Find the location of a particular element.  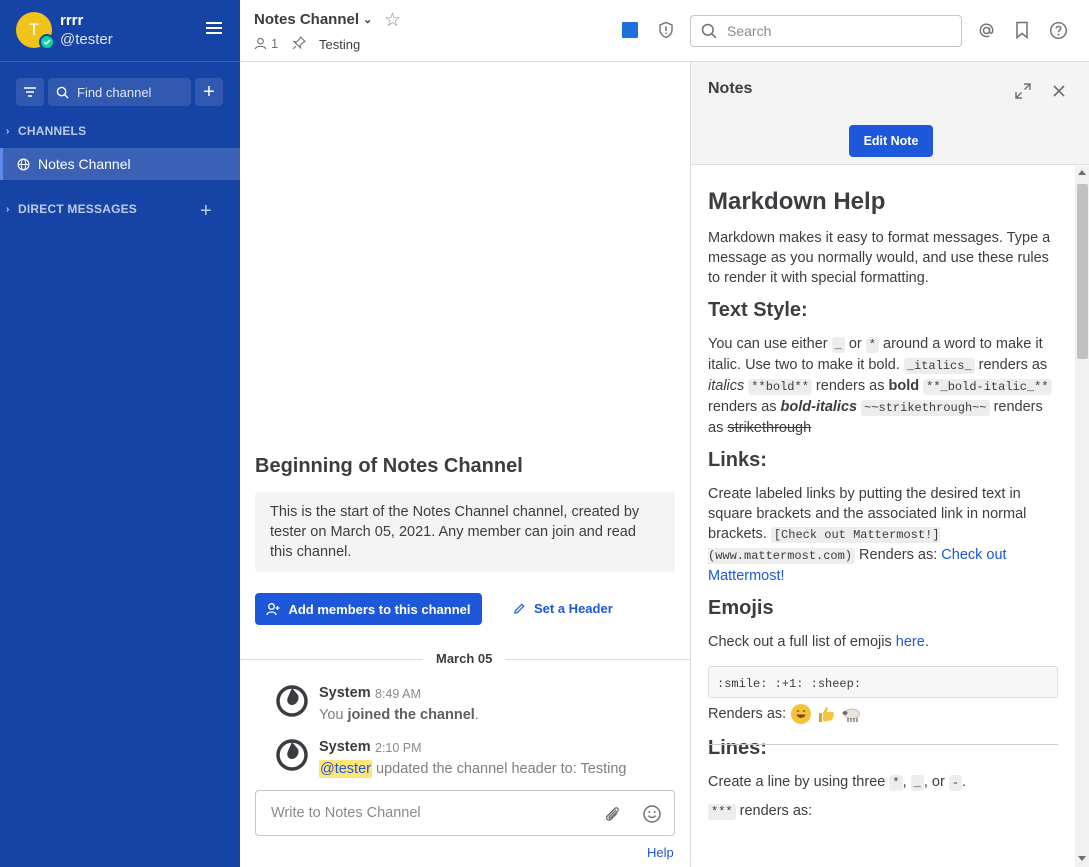

notes-panel-title: Notes is located at coordinates (730, 88).